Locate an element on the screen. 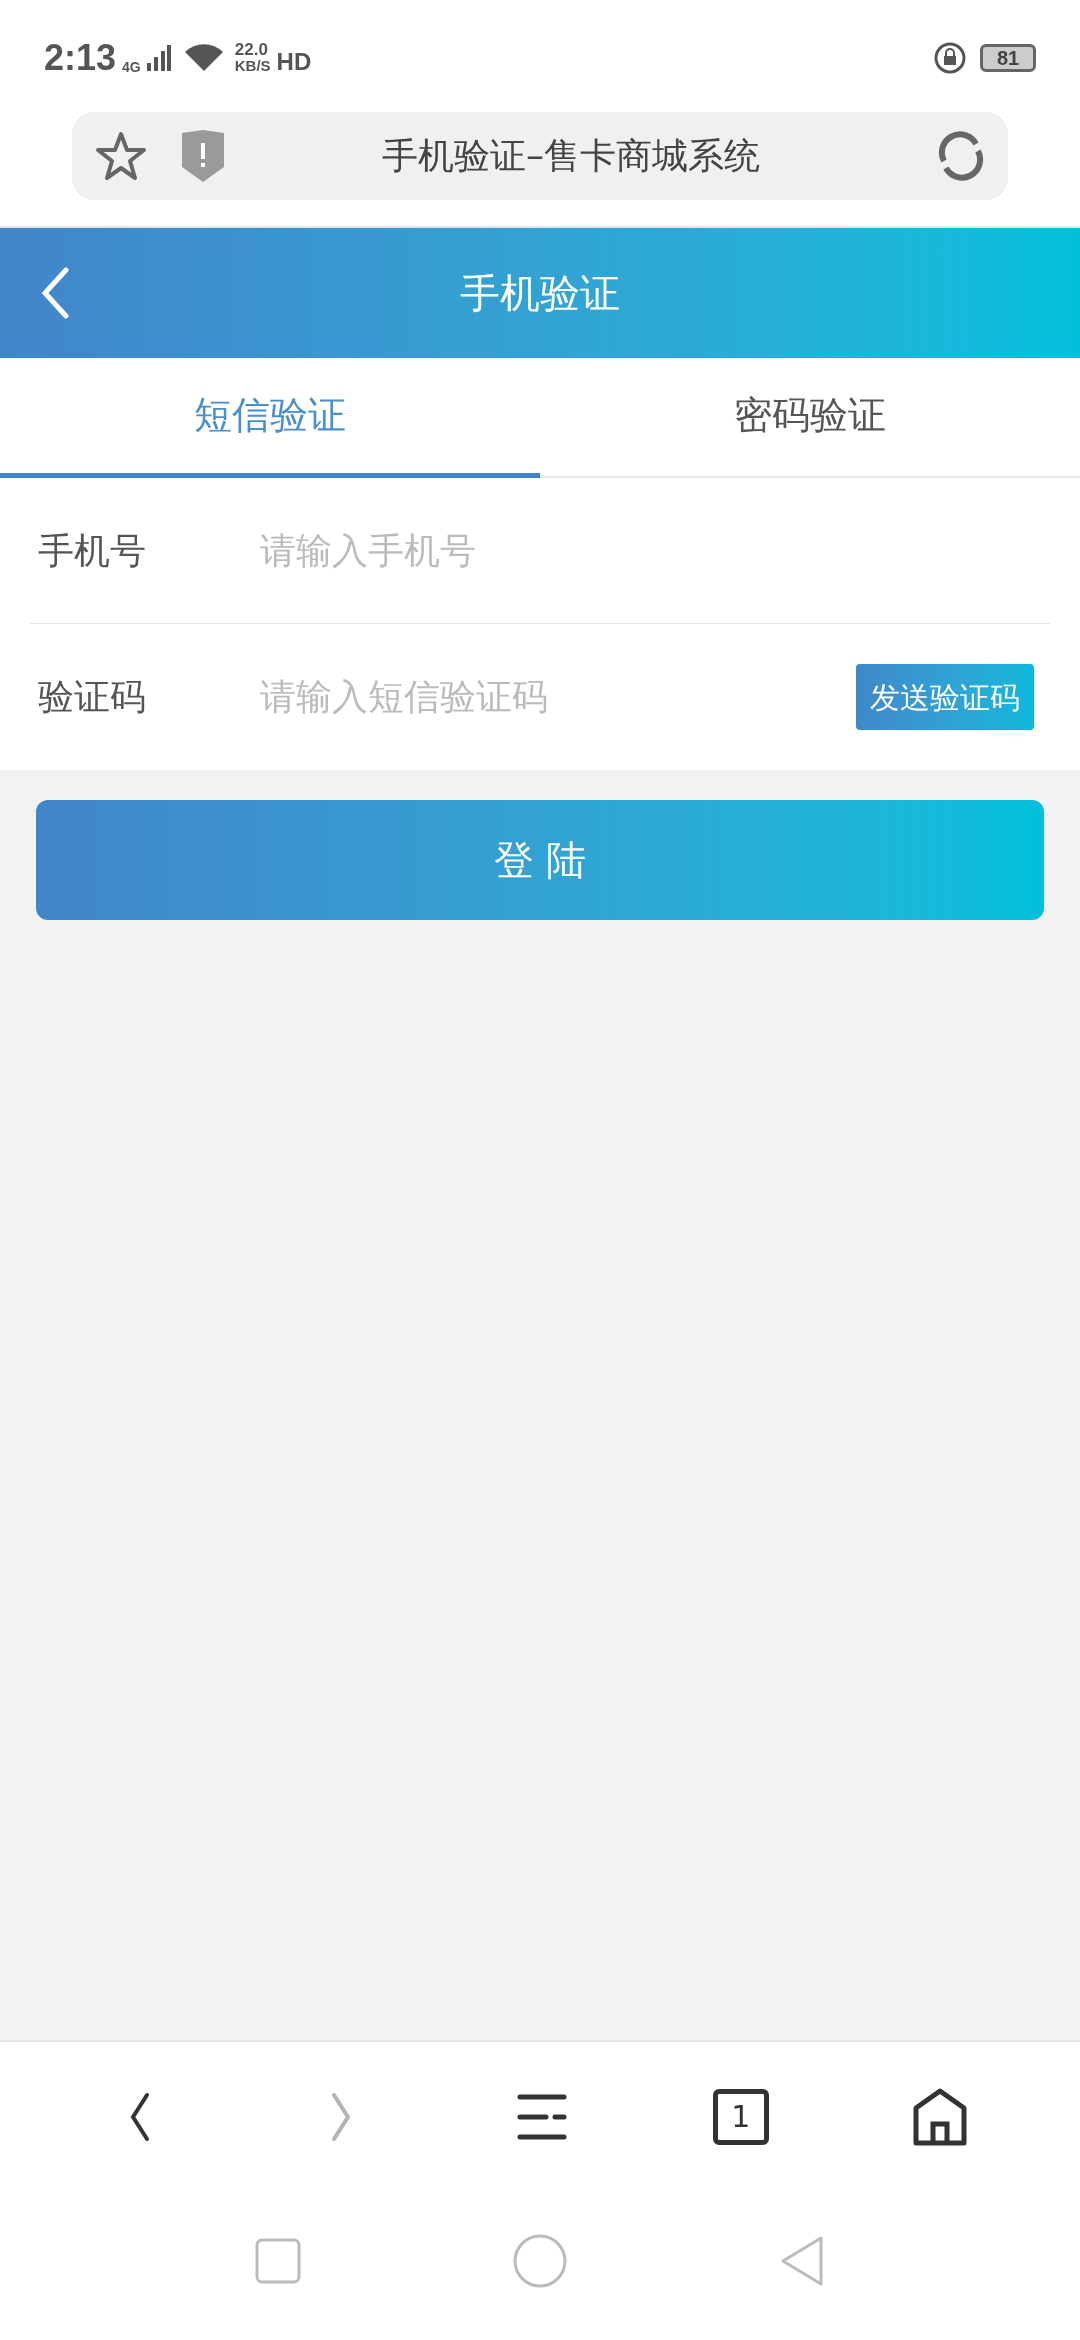 The width and height of the screenshot is (1080, 2340). chevron-right-icon is located at coordinates (341, 2117).